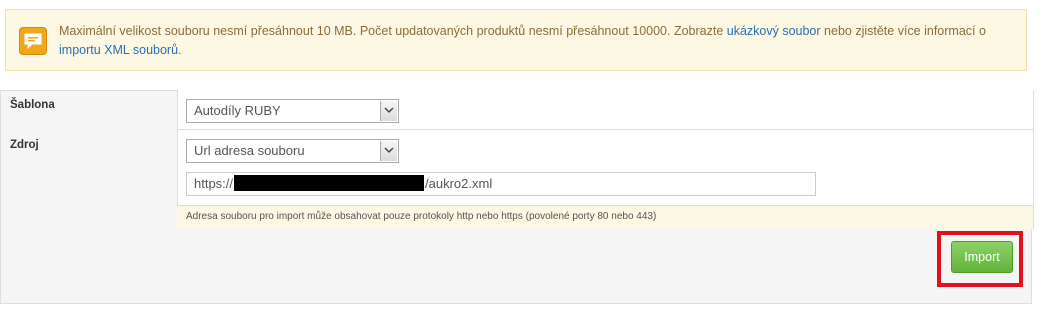 Image resolution: width=1042 pixels, height=313 pixels. Describe the element at coordinates (605, 129) in the screenshot. I see `row-divider` at that location.